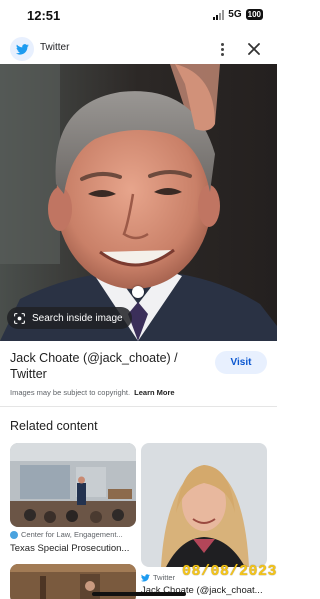 Image resolution: width=320 pixels, height=599 pixels. Describe the element at coordinates (138, 292) in the screenshot. I see `selection-point` at that location.